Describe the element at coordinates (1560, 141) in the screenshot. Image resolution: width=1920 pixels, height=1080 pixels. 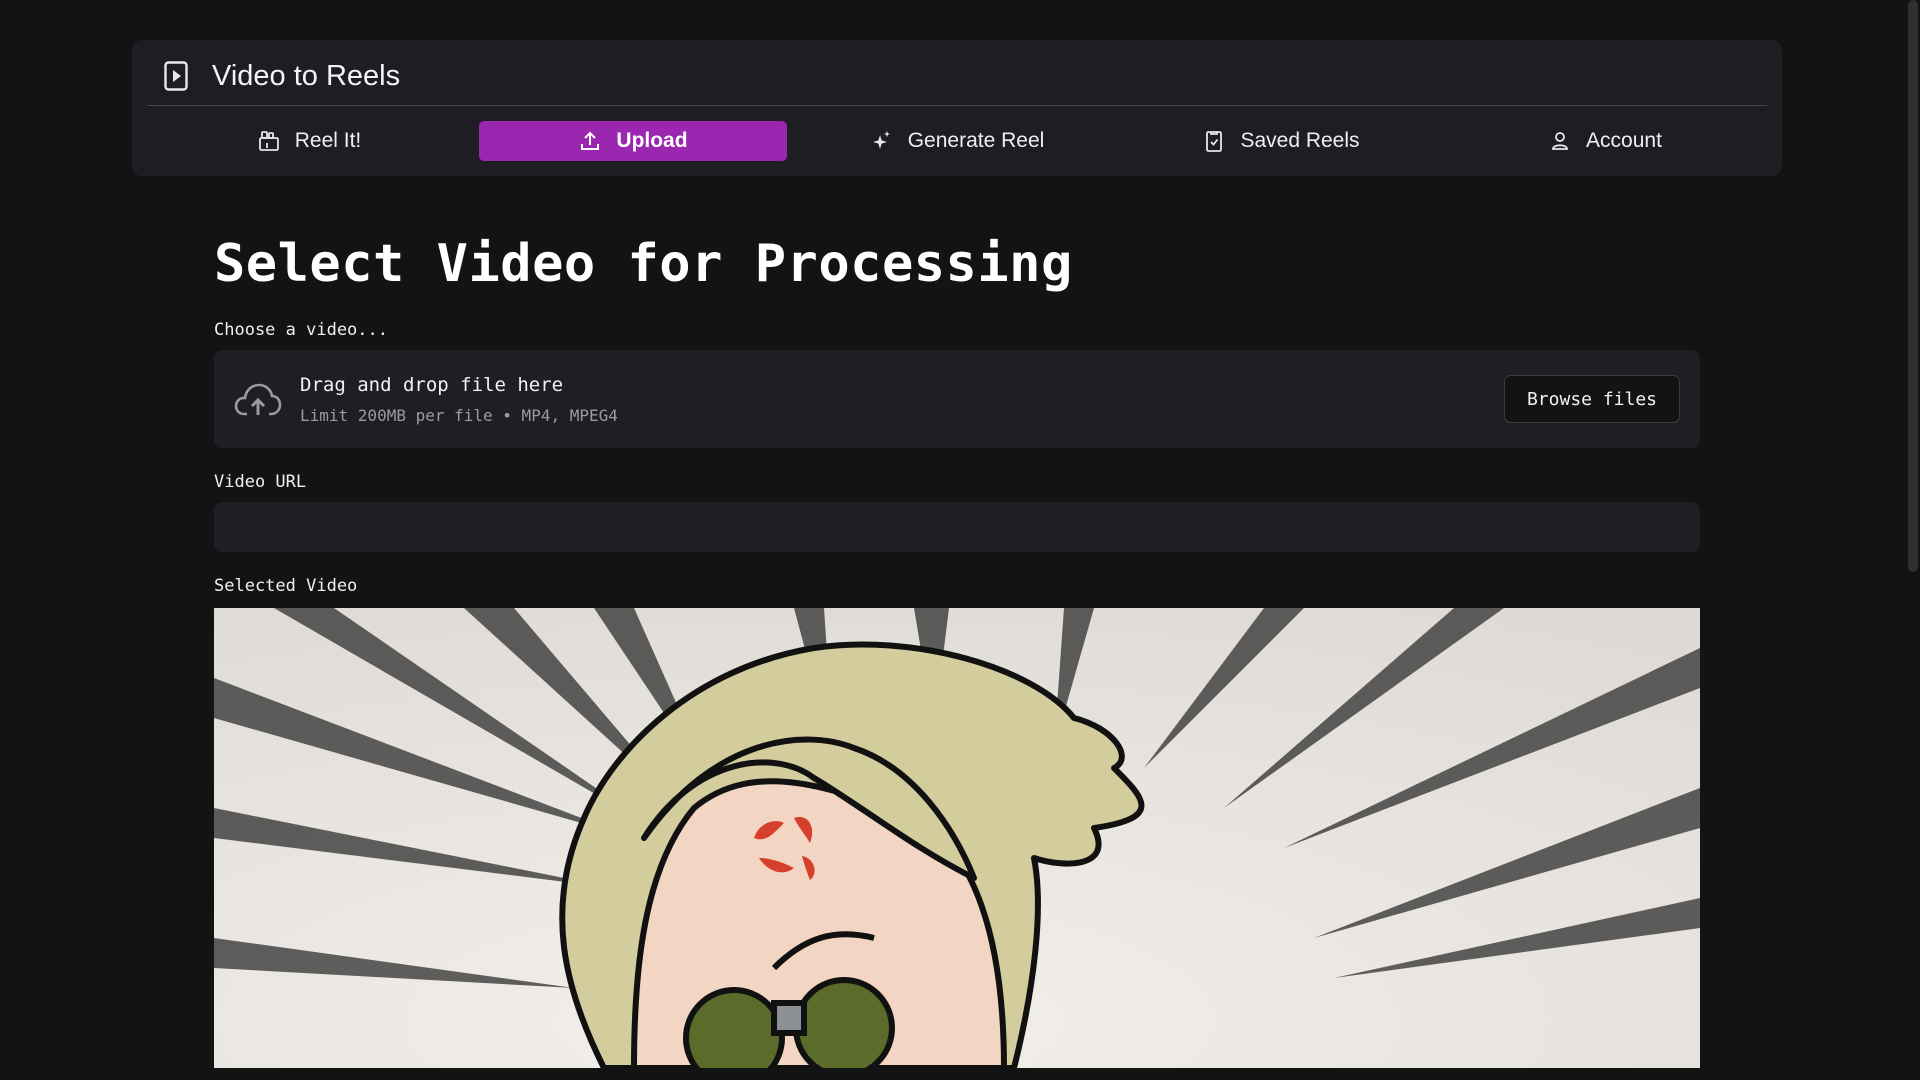
I see `user-icon` at that location.